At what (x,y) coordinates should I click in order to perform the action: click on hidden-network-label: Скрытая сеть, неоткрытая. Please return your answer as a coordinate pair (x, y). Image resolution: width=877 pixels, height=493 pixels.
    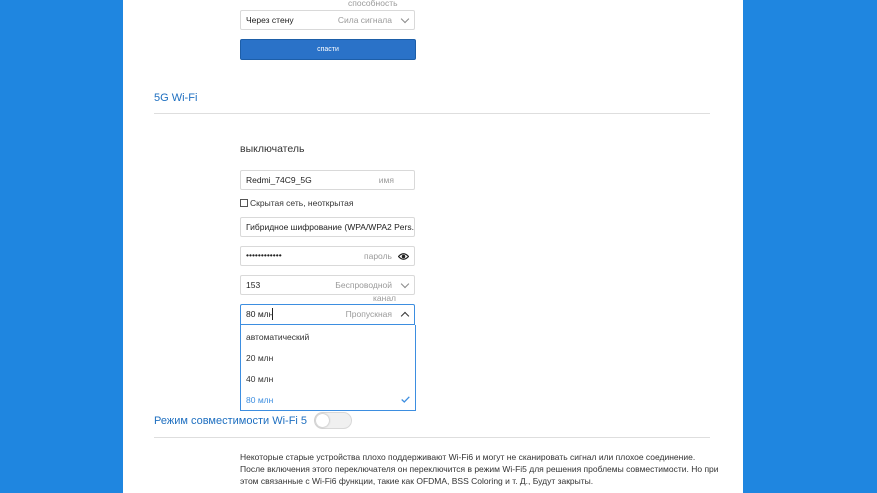
    Looking at the image, I should click on (302, 203).